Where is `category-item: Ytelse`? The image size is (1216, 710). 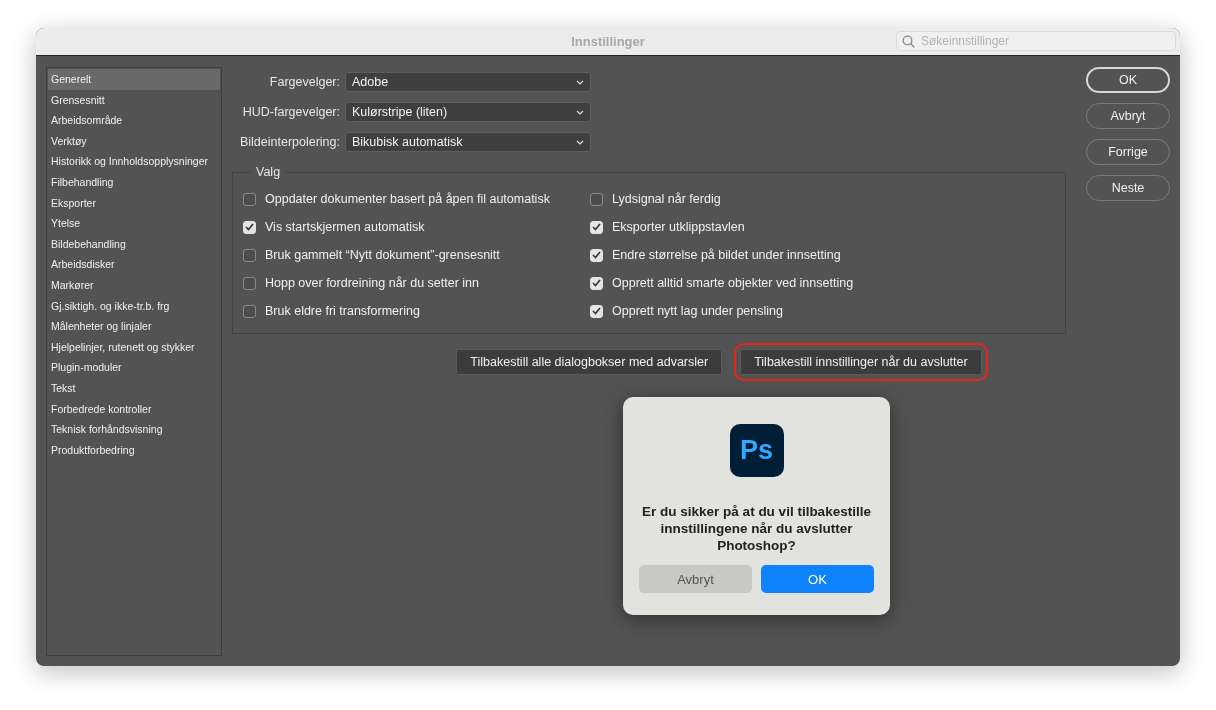 category-item: Ytelse is located at coordinates (134, 223).